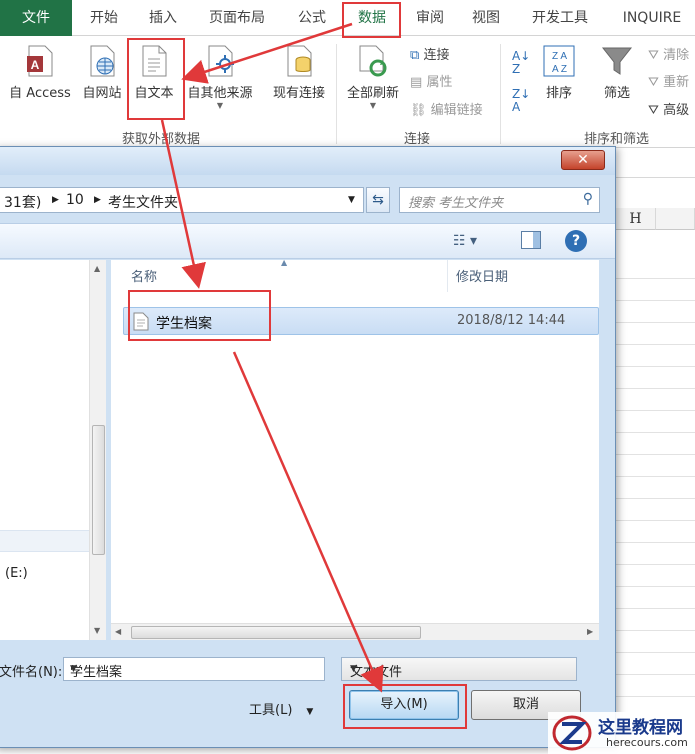  Describe the element at coordinates (97, 630) in the screenshot. I see `scroll-down-icon: ▼` at that location.